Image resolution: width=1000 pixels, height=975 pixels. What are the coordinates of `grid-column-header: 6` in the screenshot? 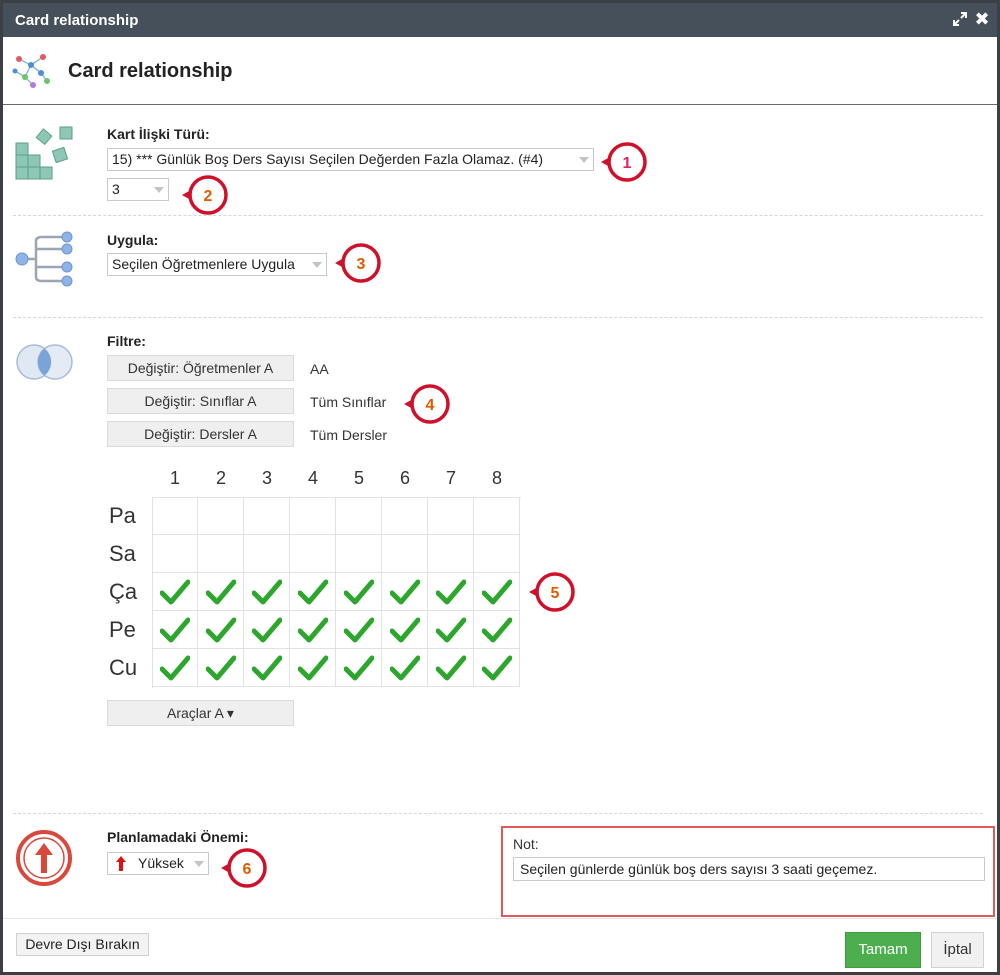 It's located at (405, 478).